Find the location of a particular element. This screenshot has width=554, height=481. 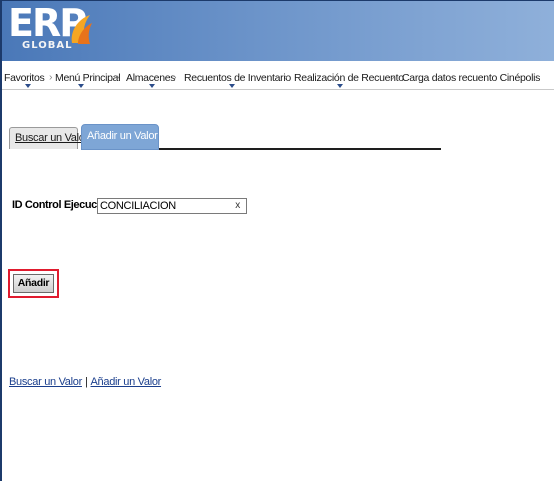

nav-item-realizacion-recuento: Realización de Recuento is located at coordinates (349, 78).